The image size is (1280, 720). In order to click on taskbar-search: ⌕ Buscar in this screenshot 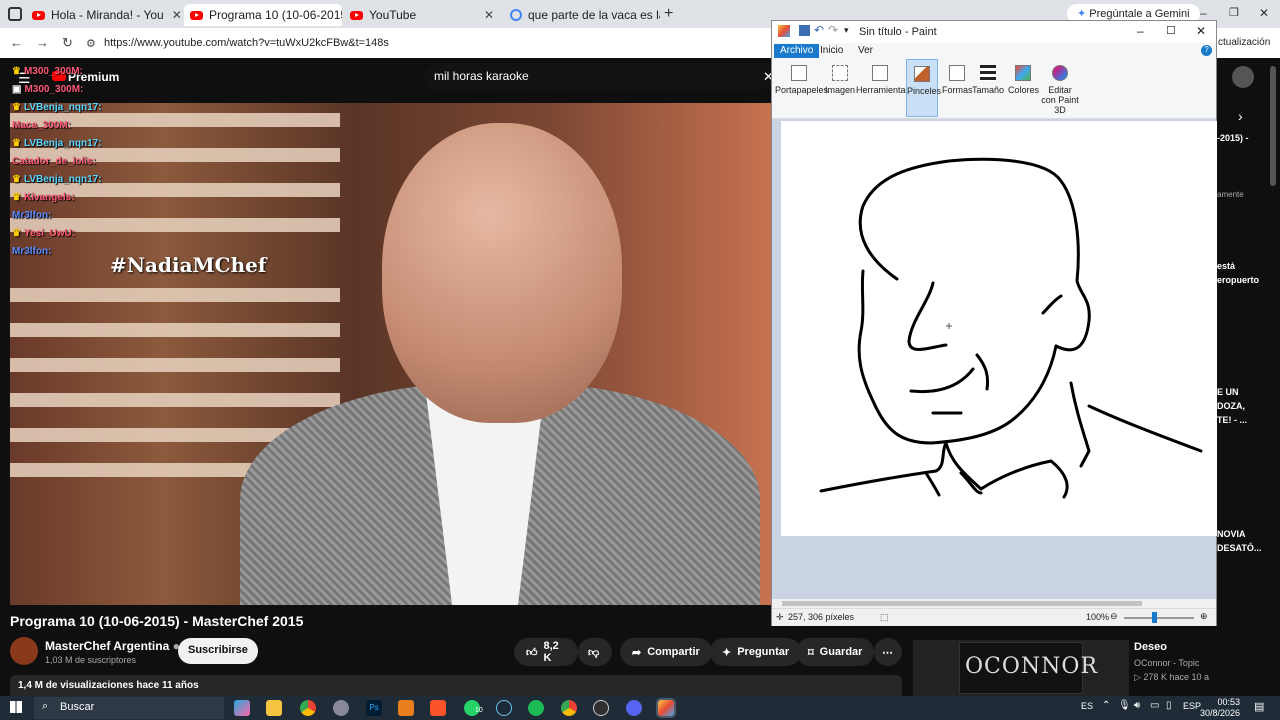, I will do `click(129, 708)`.